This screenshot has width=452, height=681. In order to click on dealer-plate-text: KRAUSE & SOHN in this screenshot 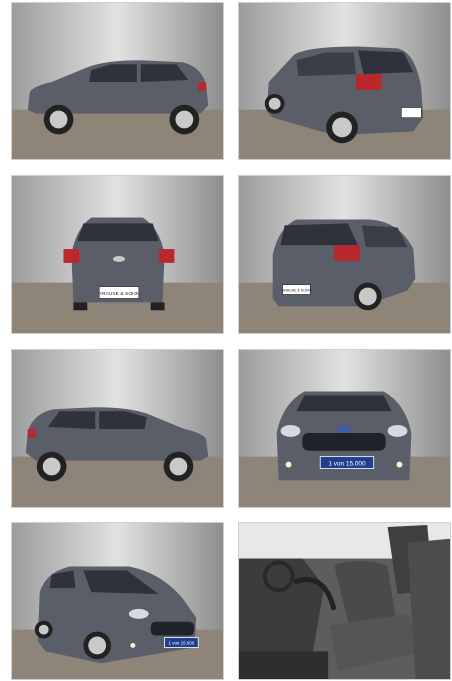, I will do `click(119, 294)`.